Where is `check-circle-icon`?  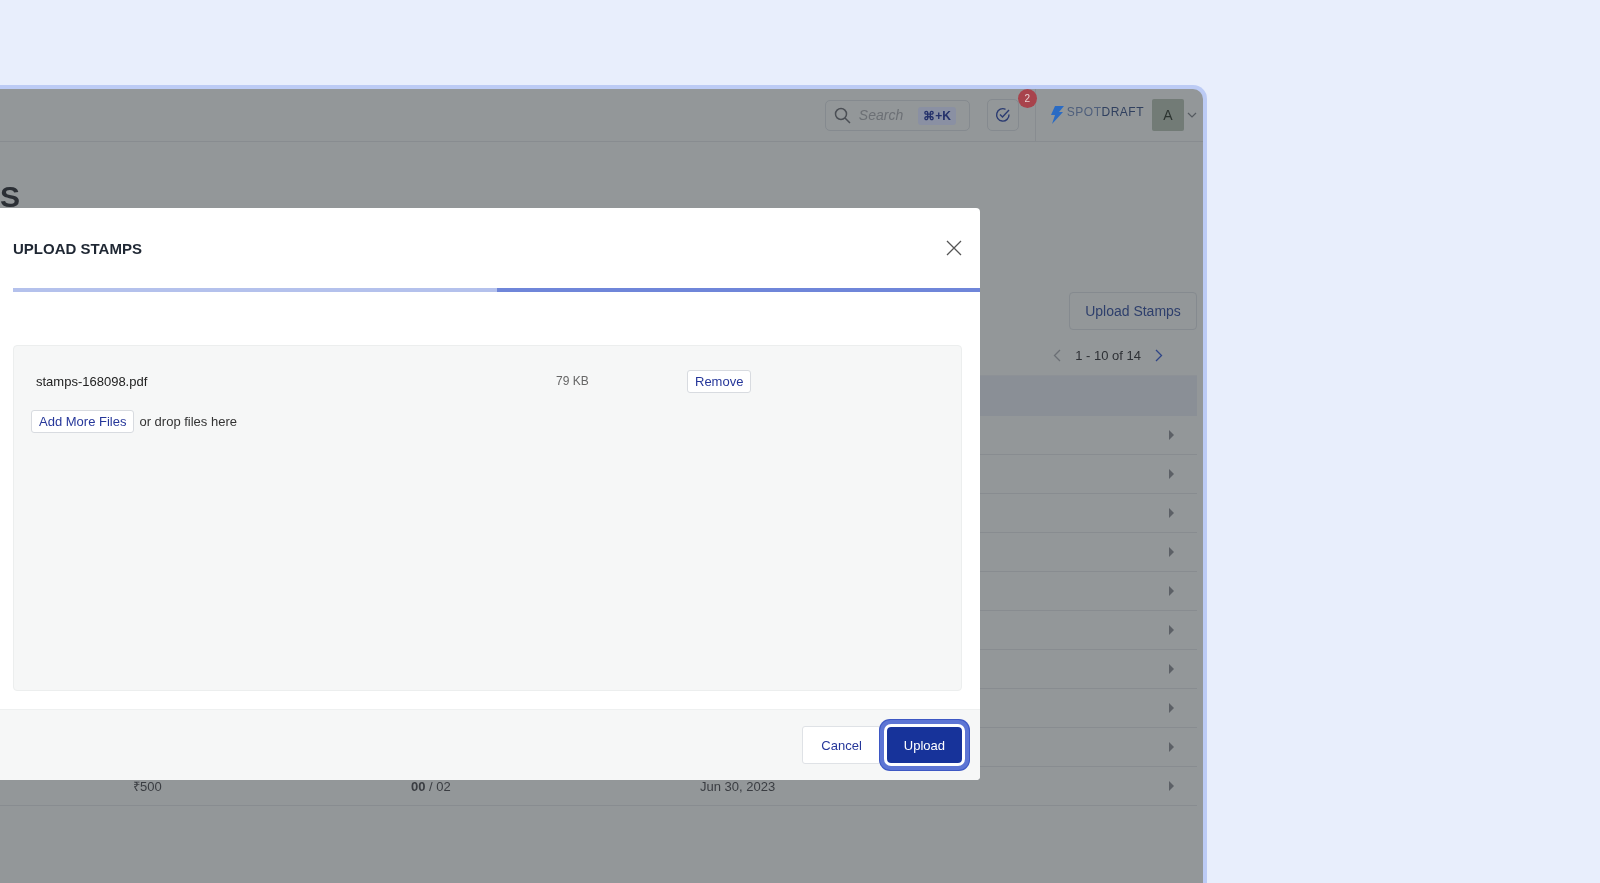 check-circle-icon is located at coordinates (1002, 115).